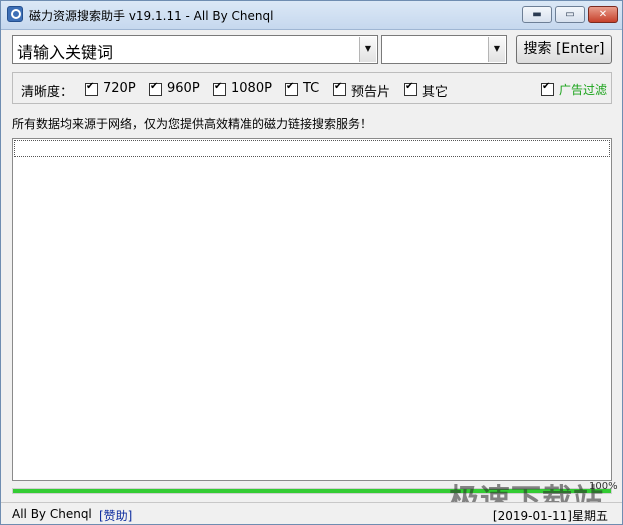 The width and height of the screenshot is (623, 525). I want to click on maximize-button: ▭, so click(570, 14).